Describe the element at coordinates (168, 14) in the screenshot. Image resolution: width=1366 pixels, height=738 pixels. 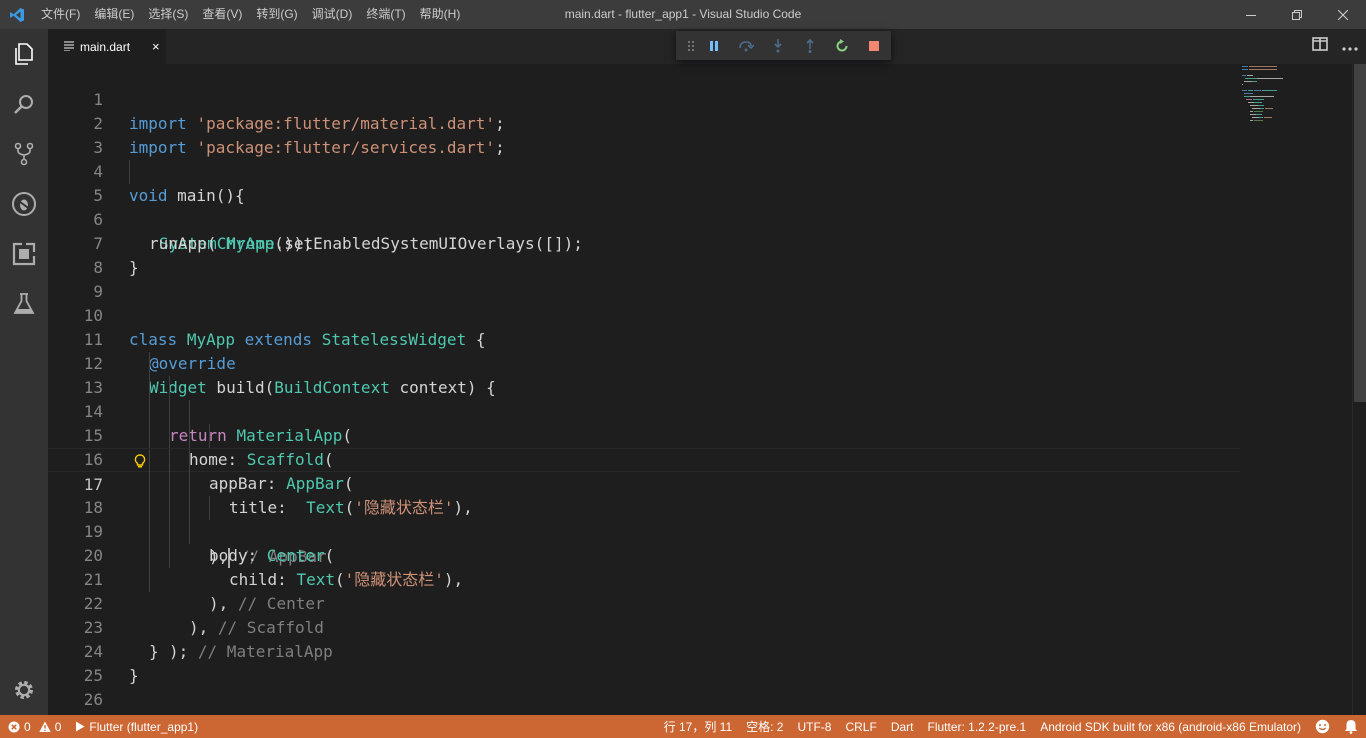
I see `menu-selection: 选择(S)` at that location.